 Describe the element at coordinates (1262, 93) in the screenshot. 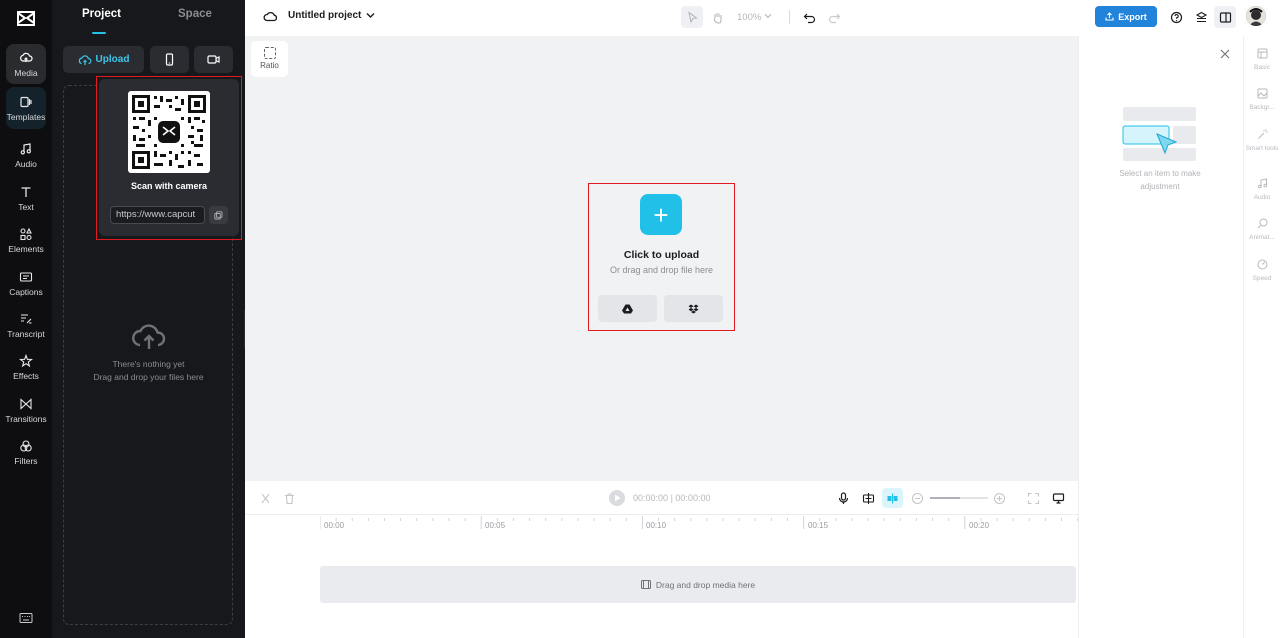

I see `background-icon` at that location.